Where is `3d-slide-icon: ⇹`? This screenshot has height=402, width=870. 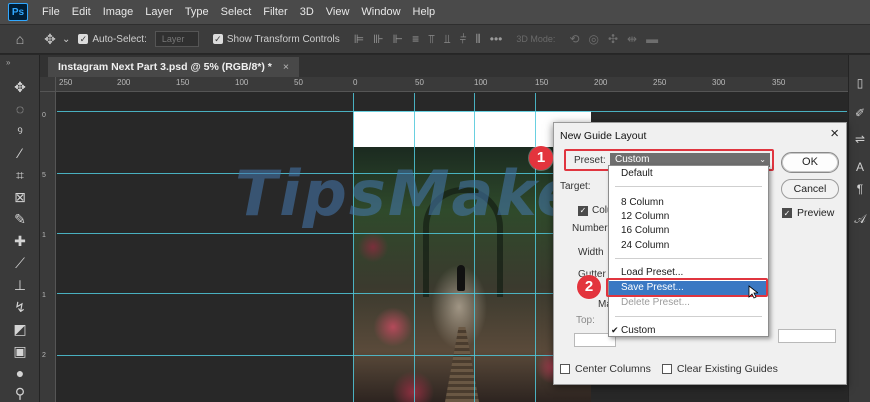 3d-slide-icon: ⇹ is located at coordinates (632, 39).